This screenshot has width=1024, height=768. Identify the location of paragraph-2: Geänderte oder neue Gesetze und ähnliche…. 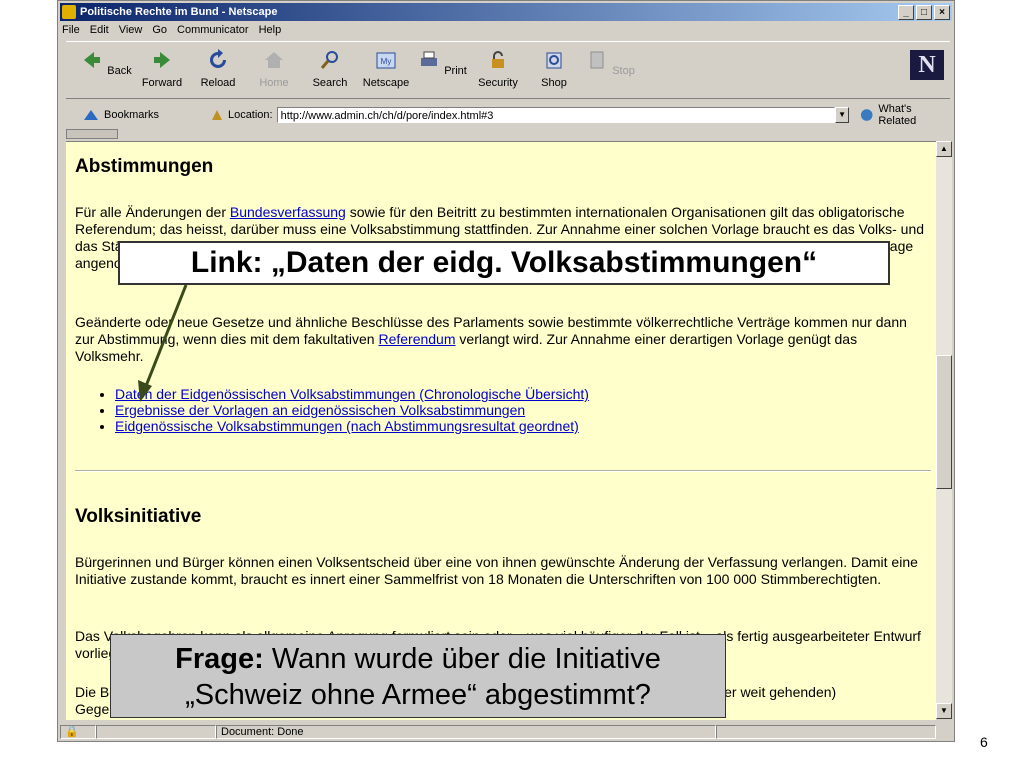
(491, 339).